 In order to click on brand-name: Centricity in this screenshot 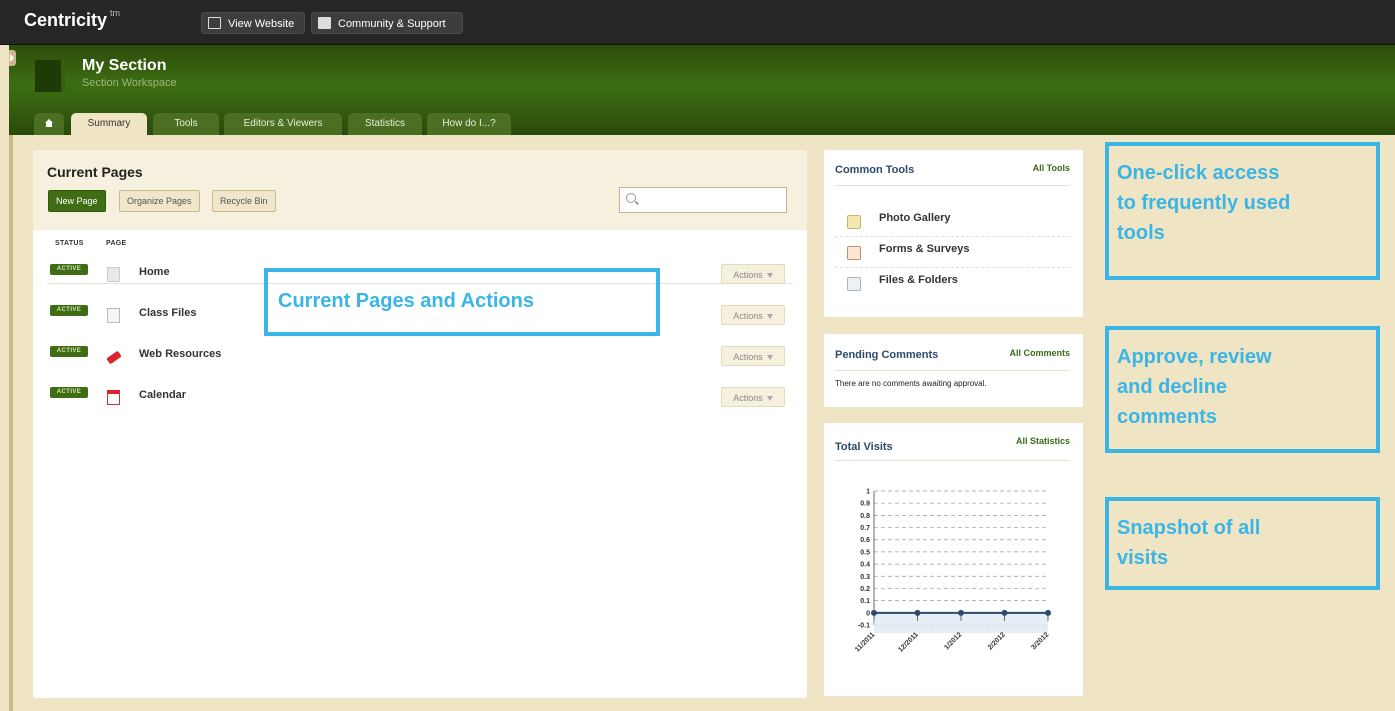, I will do `click(66, 20)`.